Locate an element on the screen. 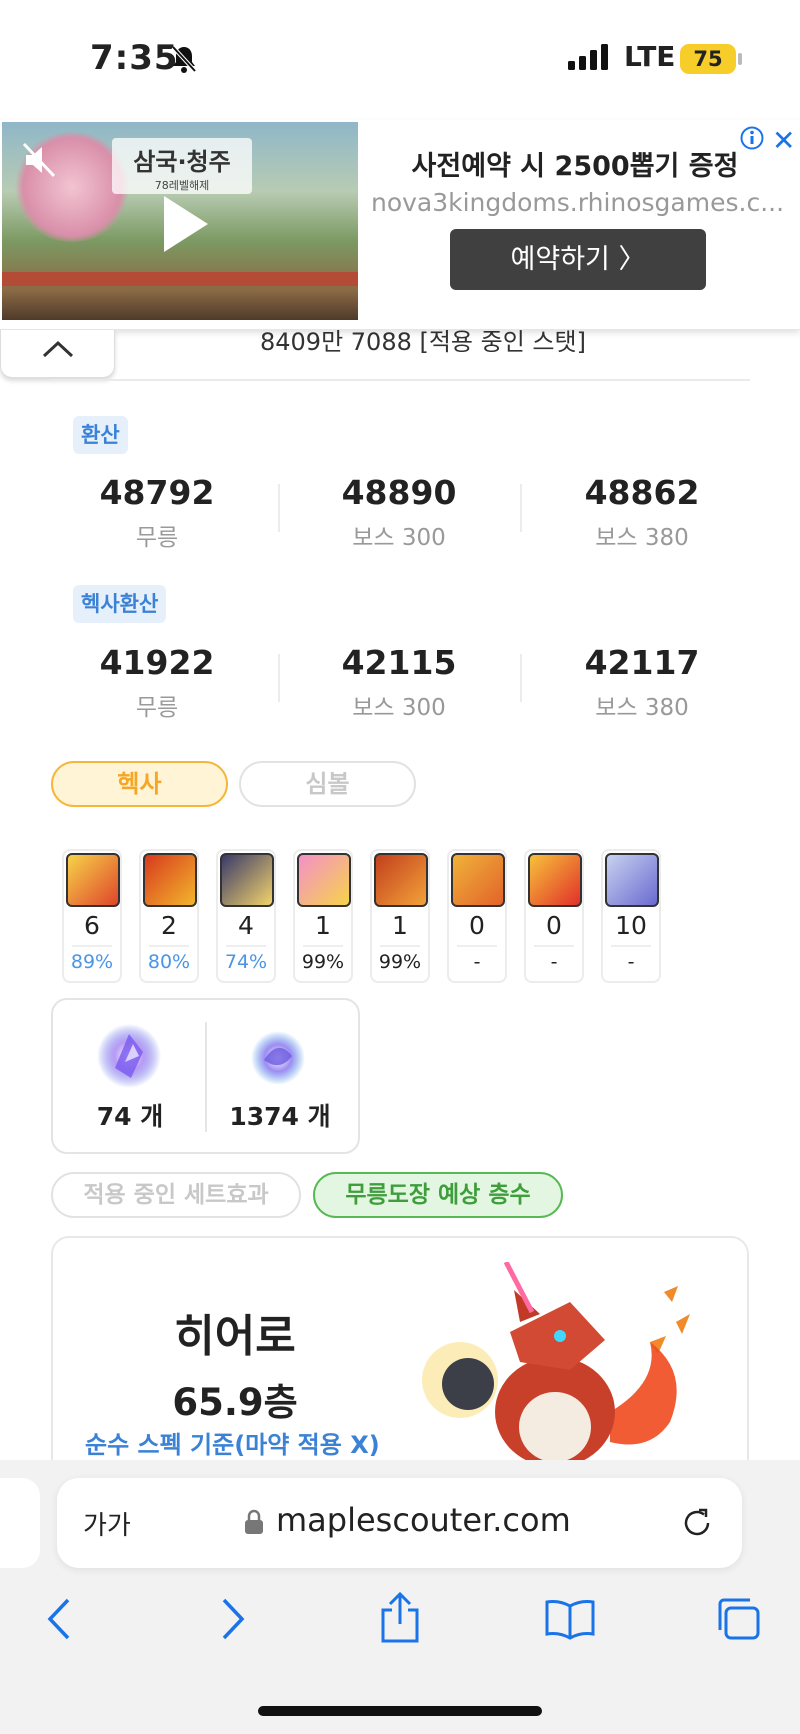 The height and width of the screenshot is (1734, 800). skill-progress: 80% is located at coordinates (169, 962).